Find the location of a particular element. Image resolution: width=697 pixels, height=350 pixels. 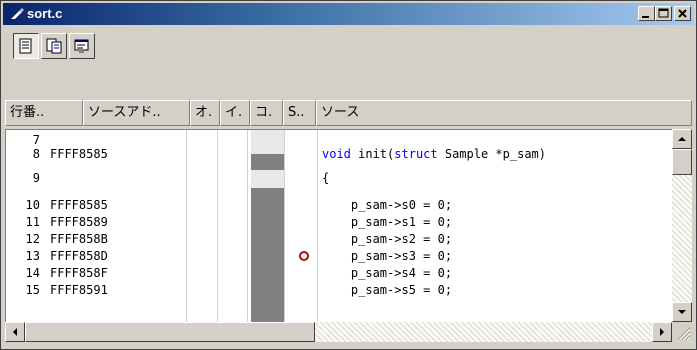

source-view-icon is located at coordinates (25, 46).